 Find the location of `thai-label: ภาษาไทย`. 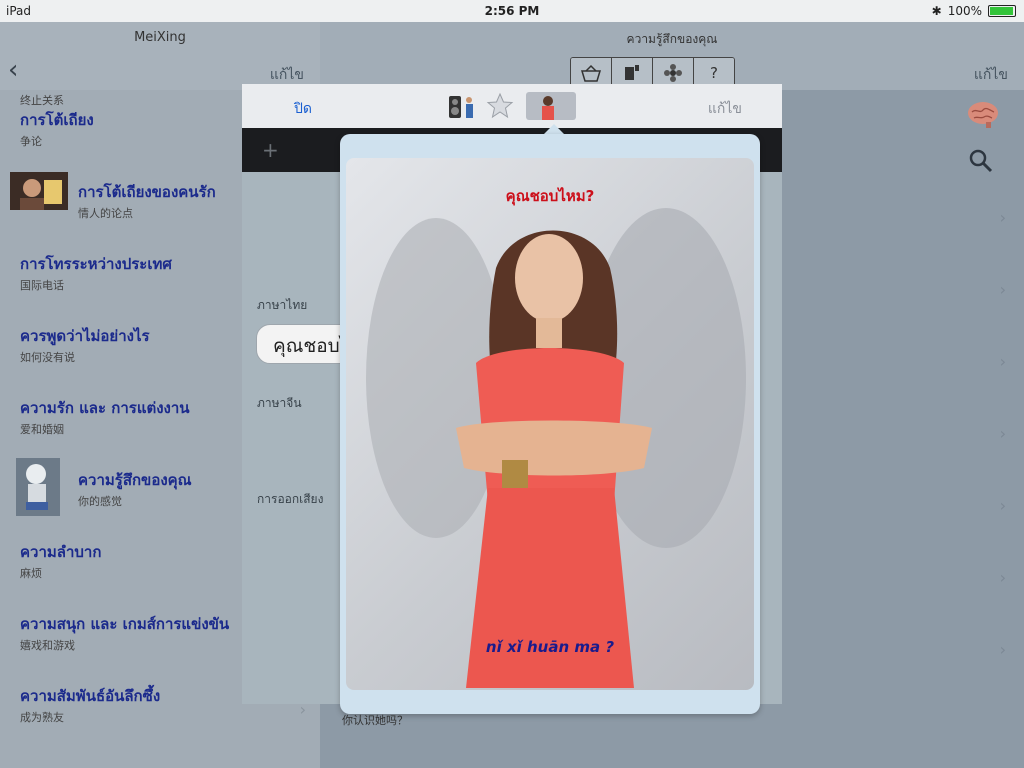

thai-label: ภาษาไทย is located at coordinates (282, 305).